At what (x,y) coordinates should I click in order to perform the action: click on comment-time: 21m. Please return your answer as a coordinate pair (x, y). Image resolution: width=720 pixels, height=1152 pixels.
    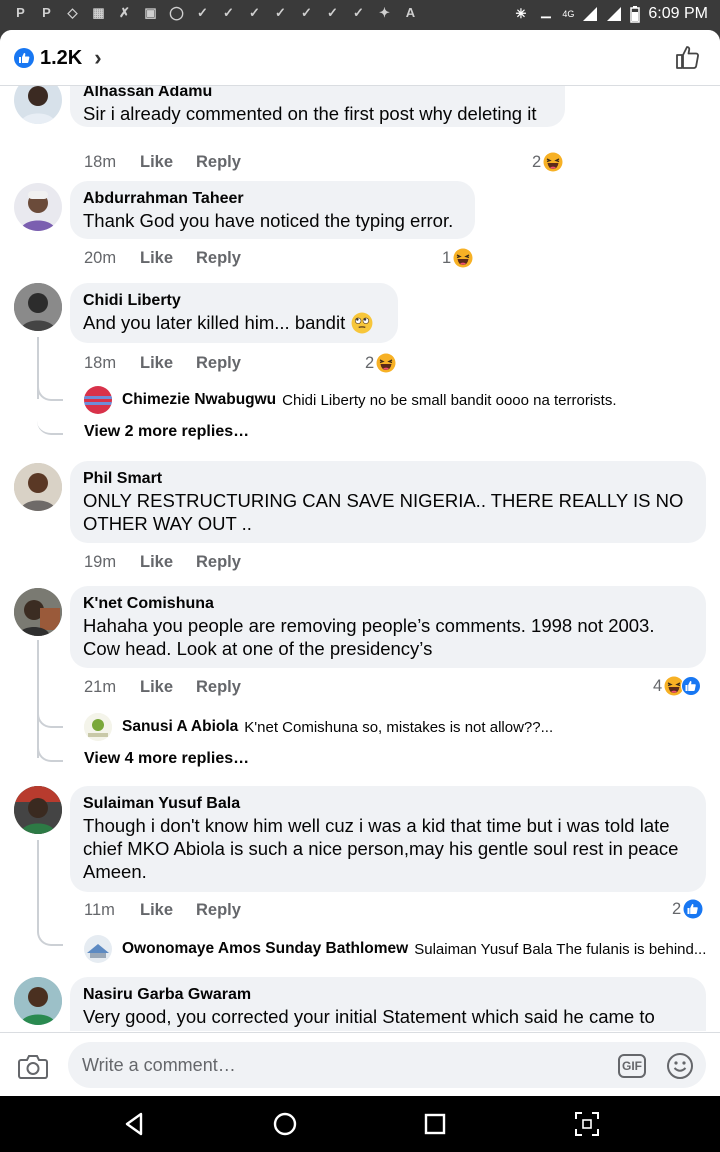
    Looking at the image, I should click on (100, 687).